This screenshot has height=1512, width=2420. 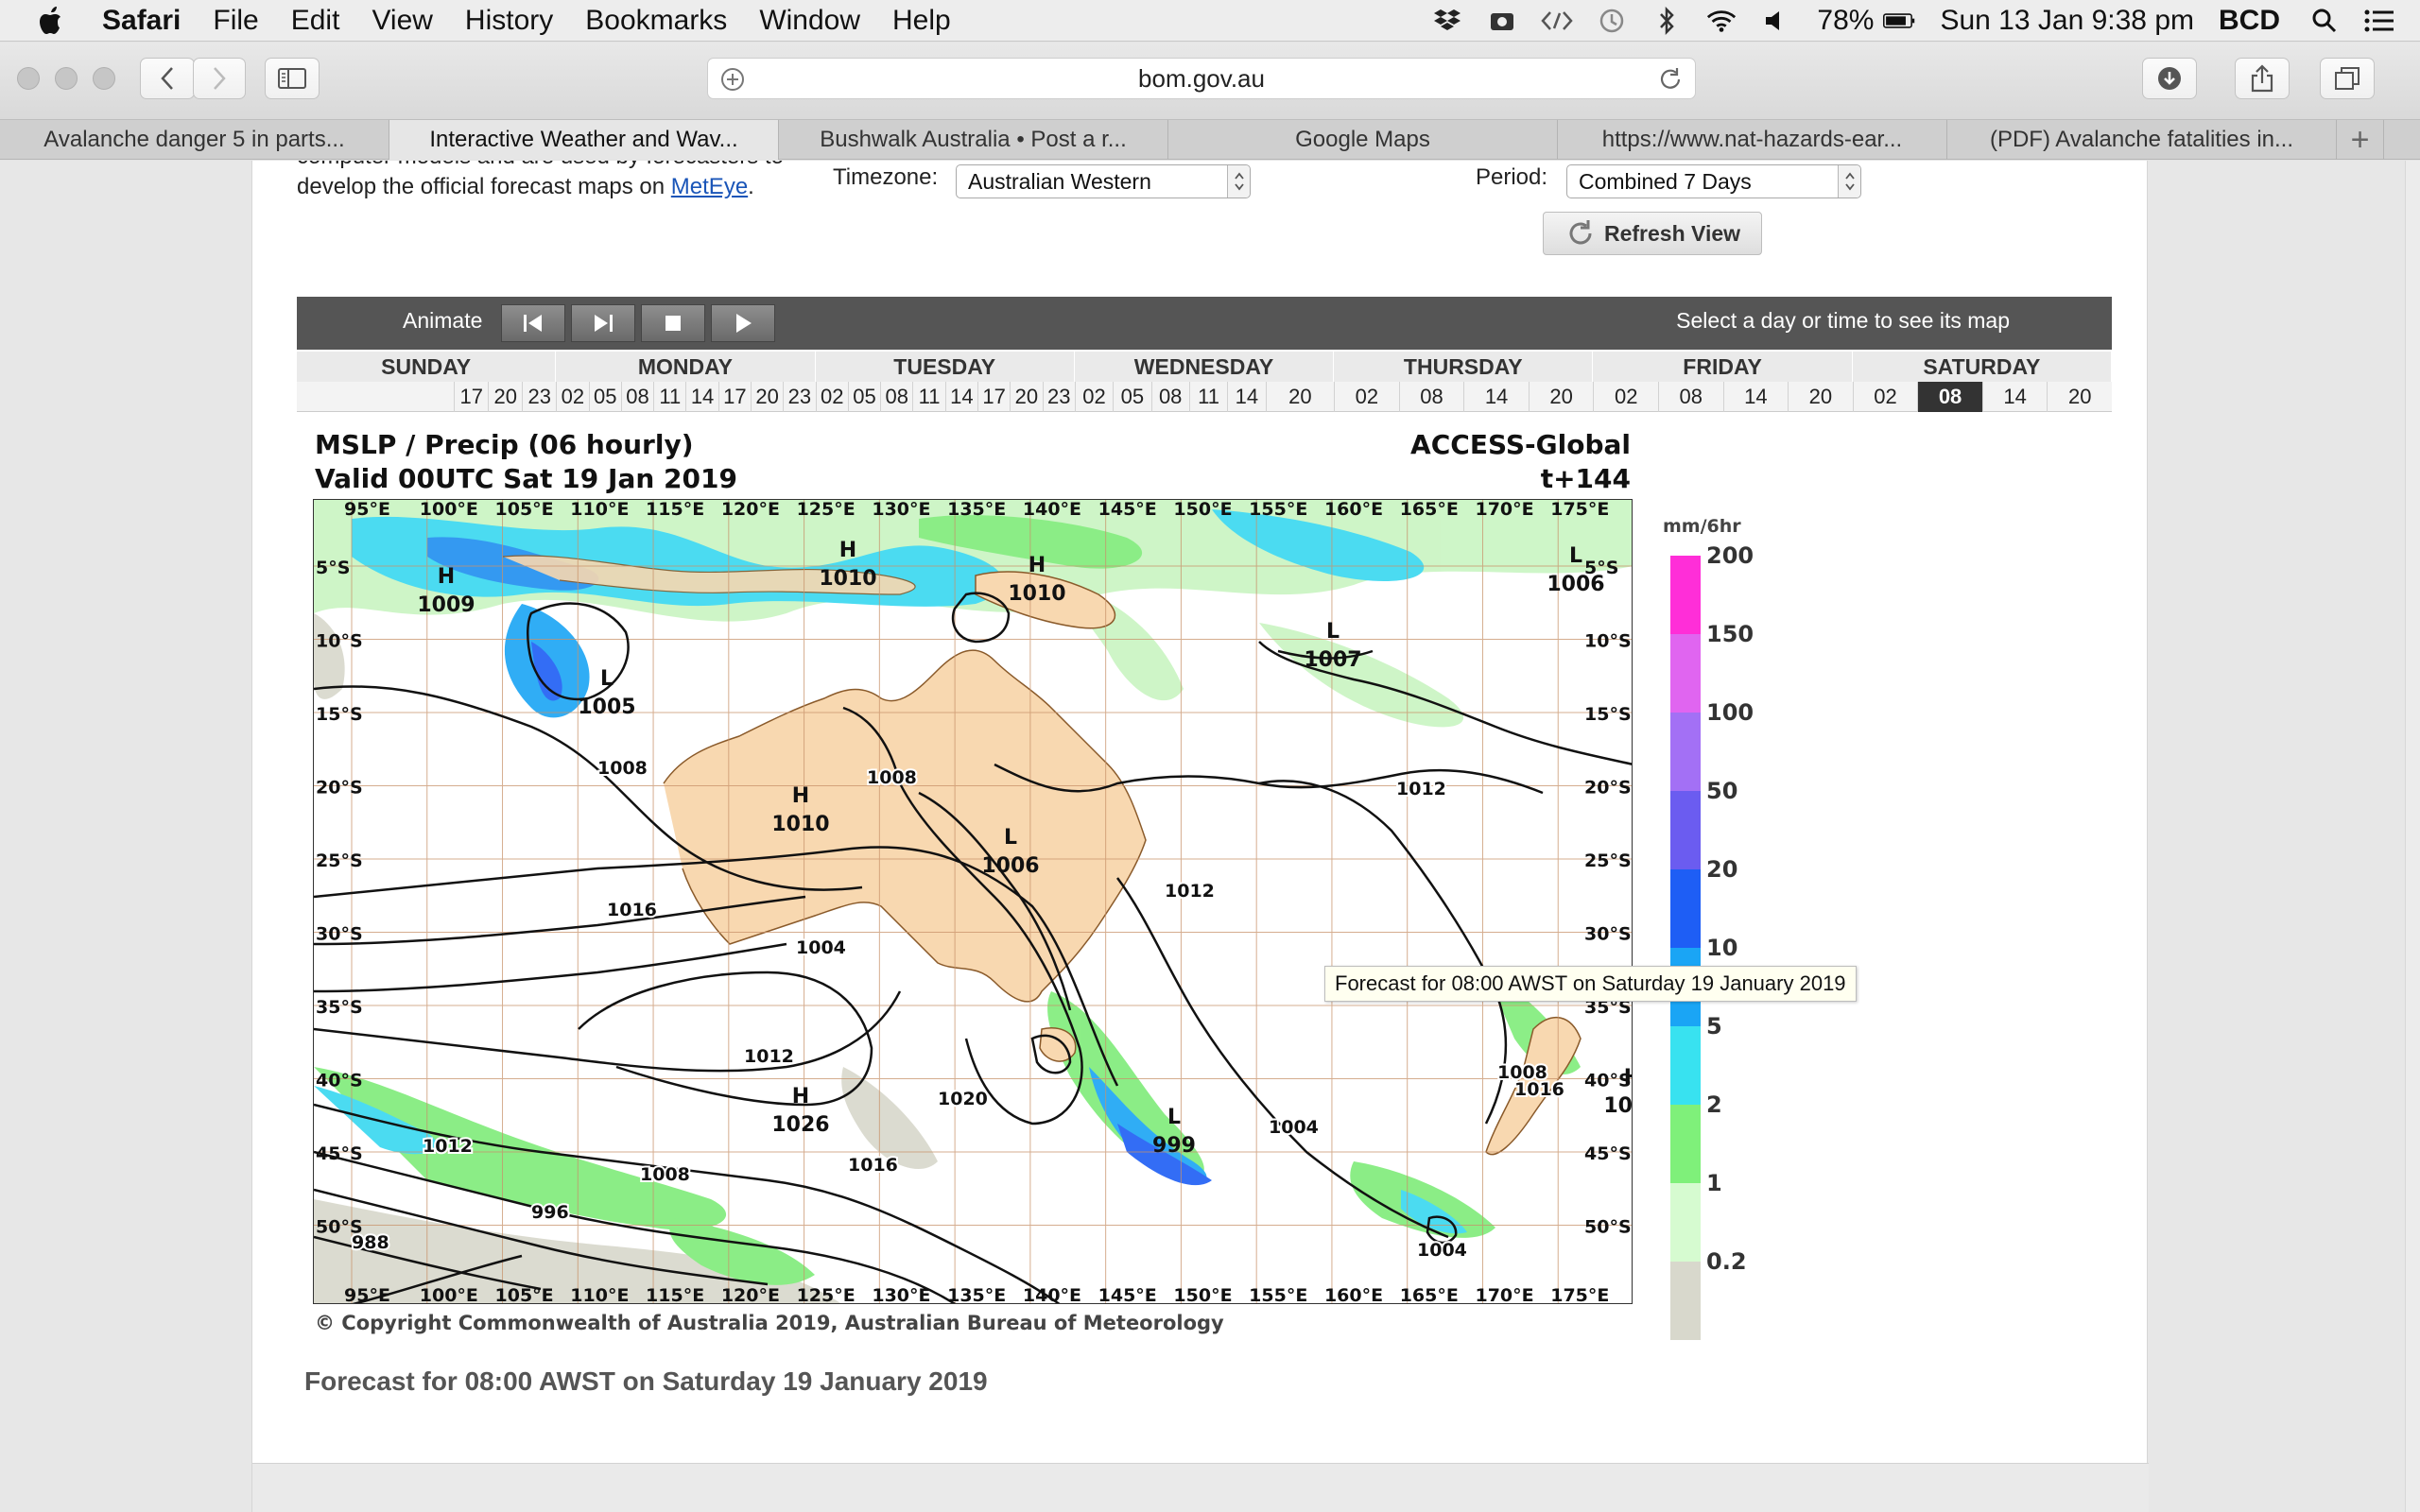 I want to click on hour-tuesday-23: 23, so click(x=1058, y=397).